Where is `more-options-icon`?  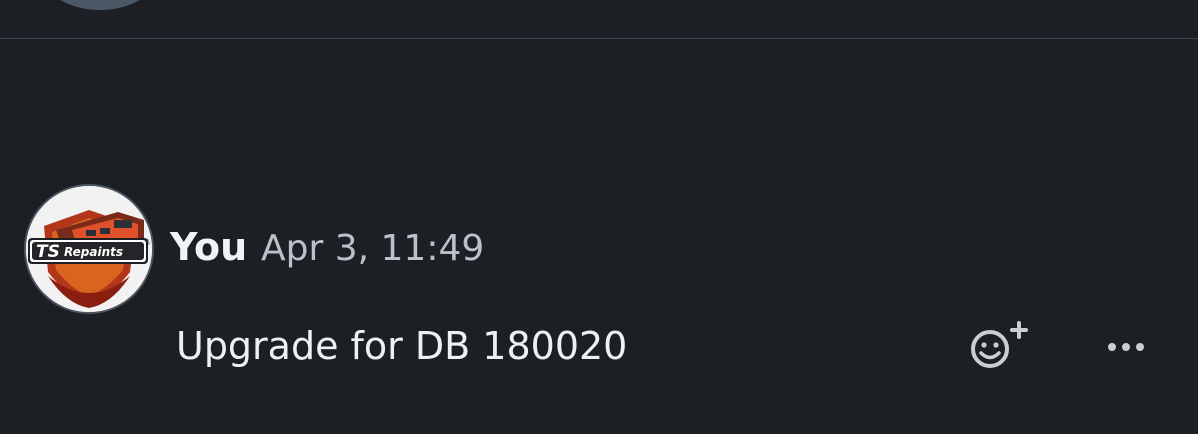
more-options-icon is located at coordinates (1126, 347).